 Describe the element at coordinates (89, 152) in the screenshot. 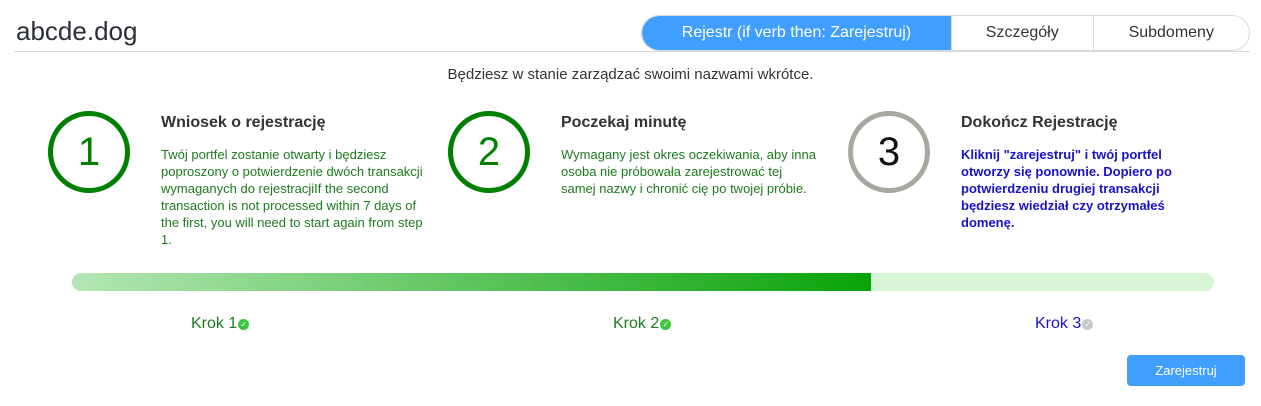

I see `step-1-circle: 1` at that location.